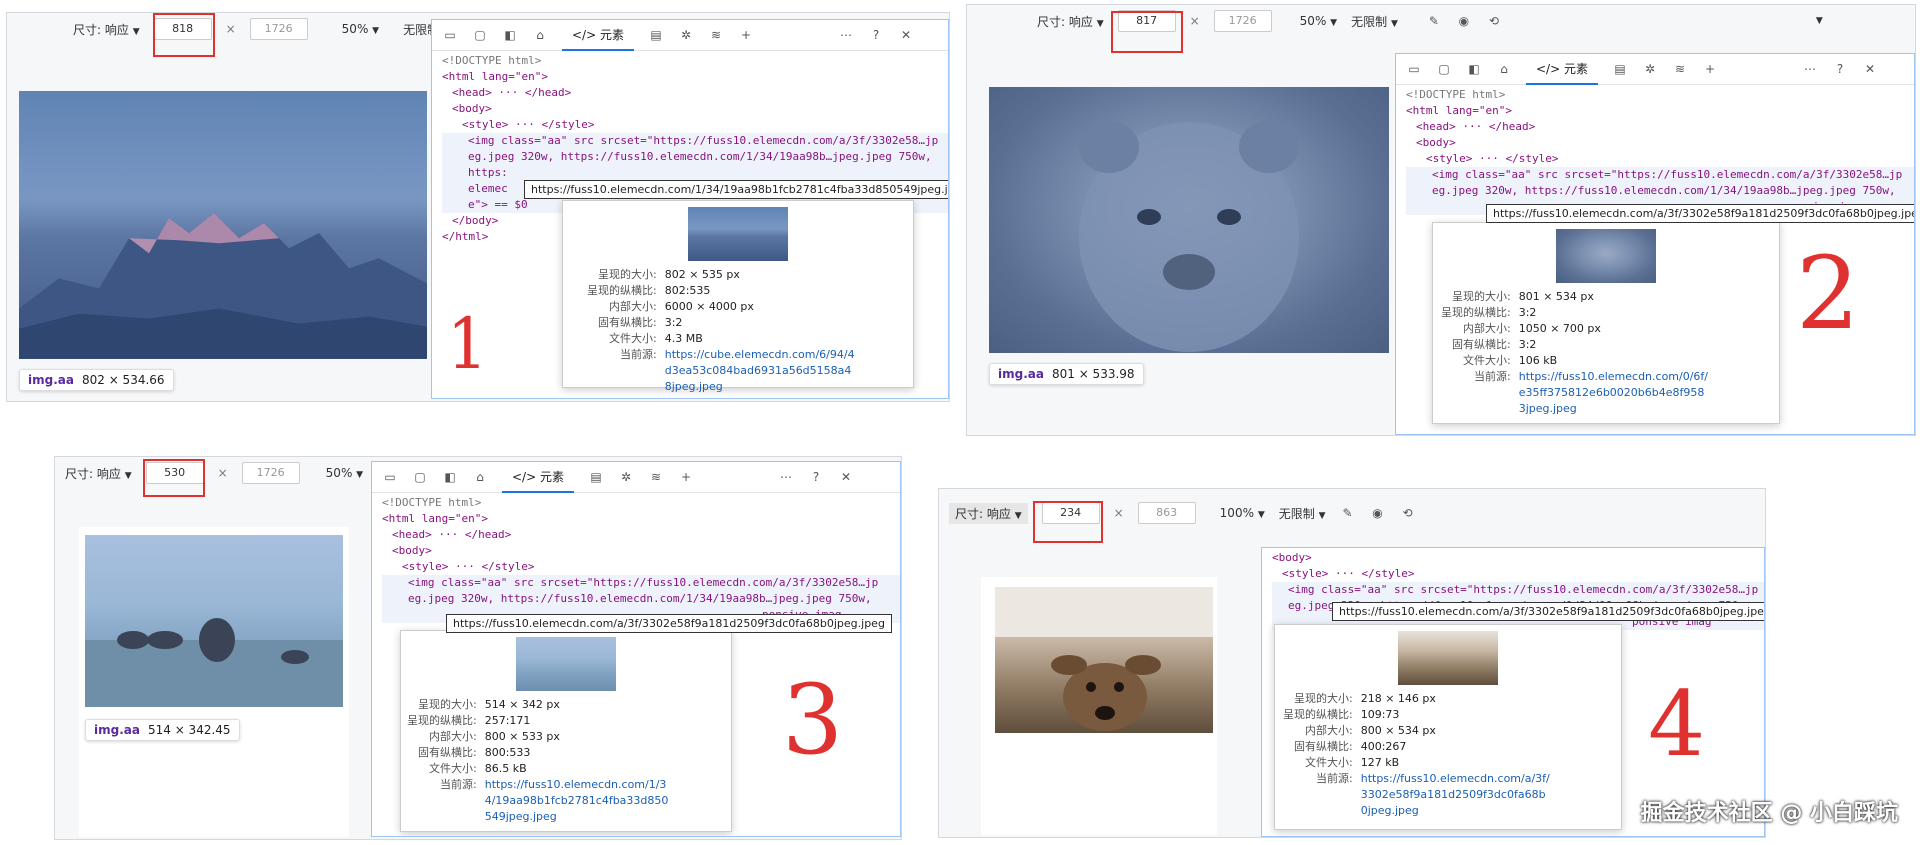 The height and width of the screenshot is (845, 1920). I want to click on lion-image, so click(1189, 220).